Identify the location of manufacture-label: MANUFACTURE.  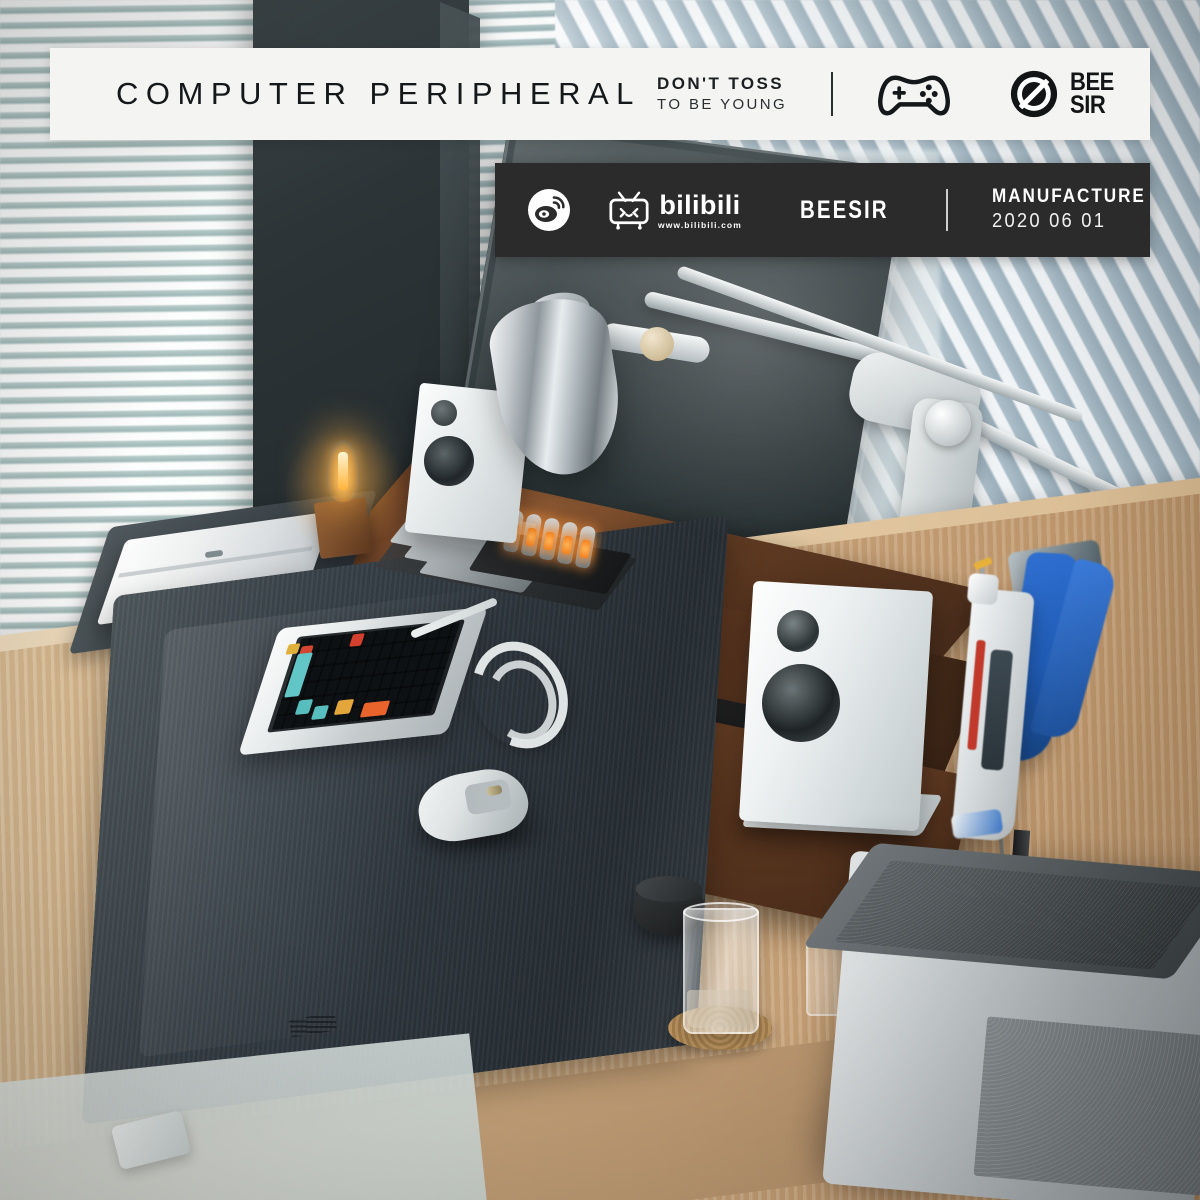
(1068, 197).